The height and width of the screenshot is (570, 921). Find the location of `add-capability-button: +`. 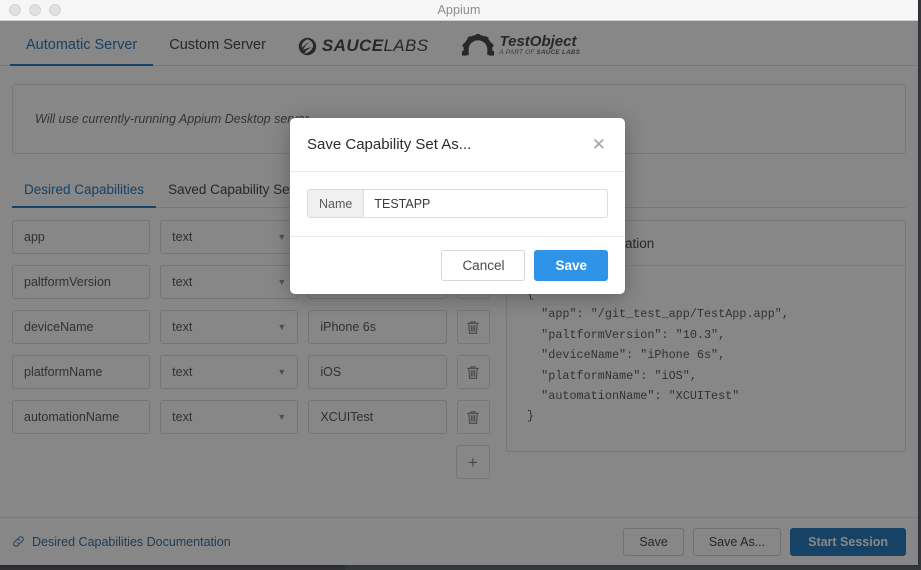

add-capability-button: + is located at coordinates (473, 462).